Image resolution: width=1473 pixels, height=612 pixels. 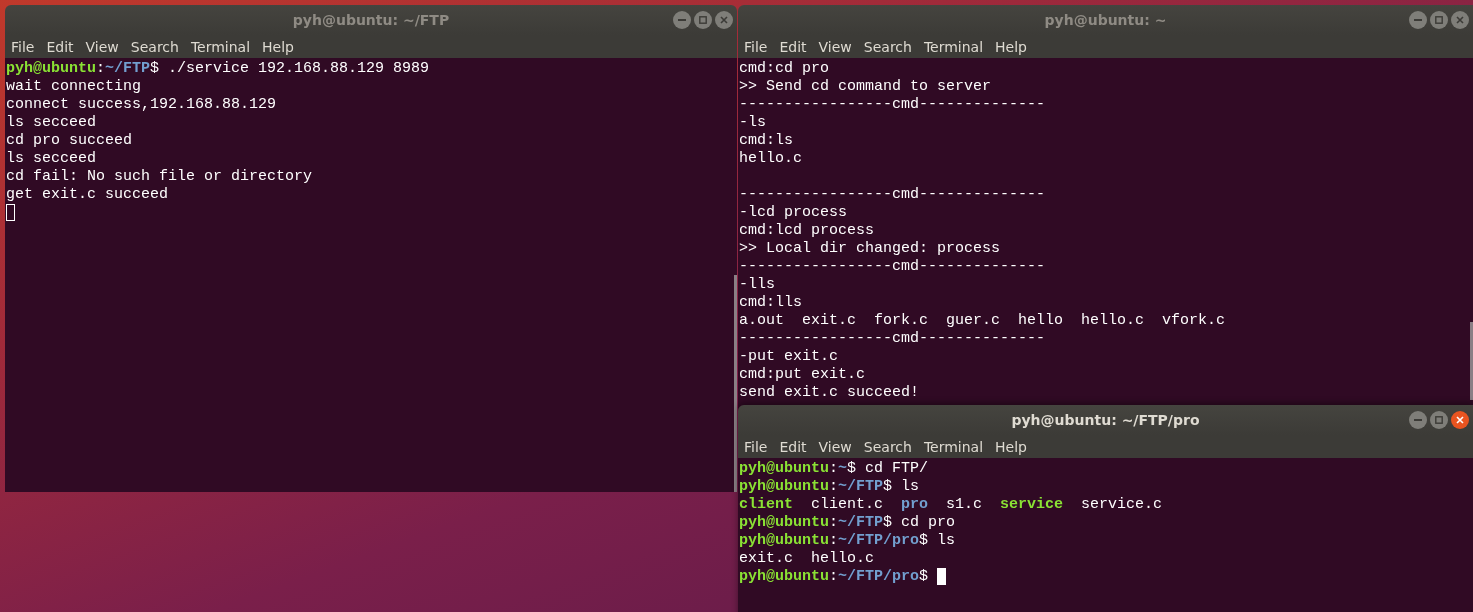 I want to click on terminal-text: cmd:cd pro, so click(x=784, y=68).